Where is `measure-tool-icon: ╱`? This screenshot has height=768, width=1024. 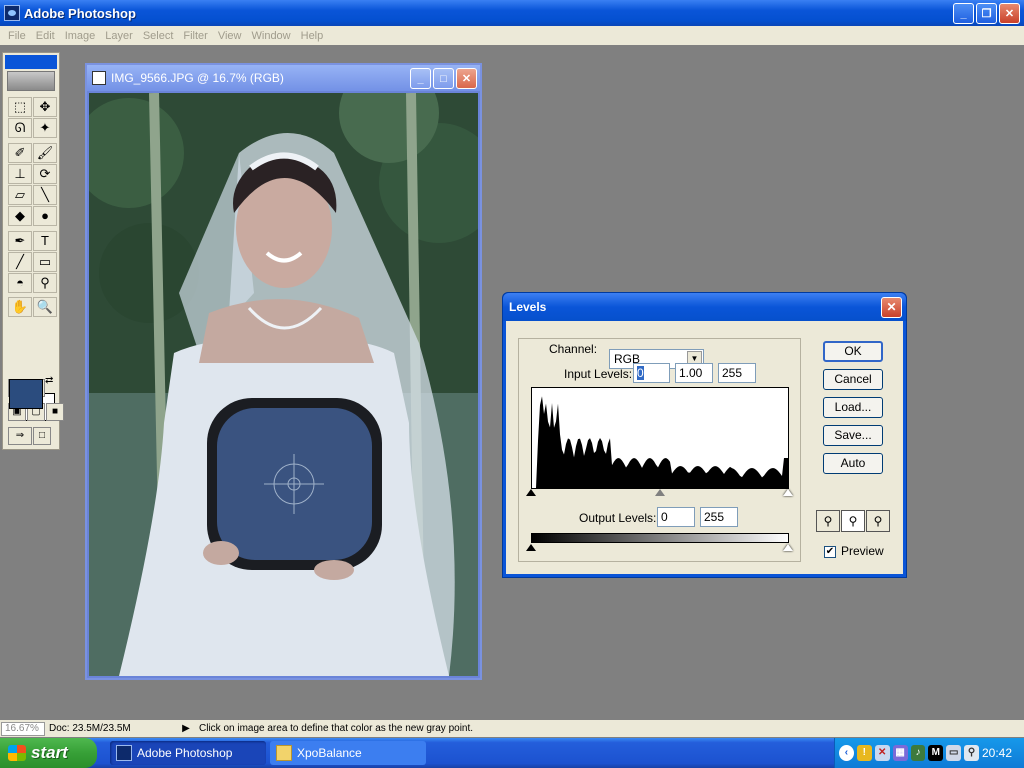
measure-tool-icon: ╱ is located at coordinates (20, 262).